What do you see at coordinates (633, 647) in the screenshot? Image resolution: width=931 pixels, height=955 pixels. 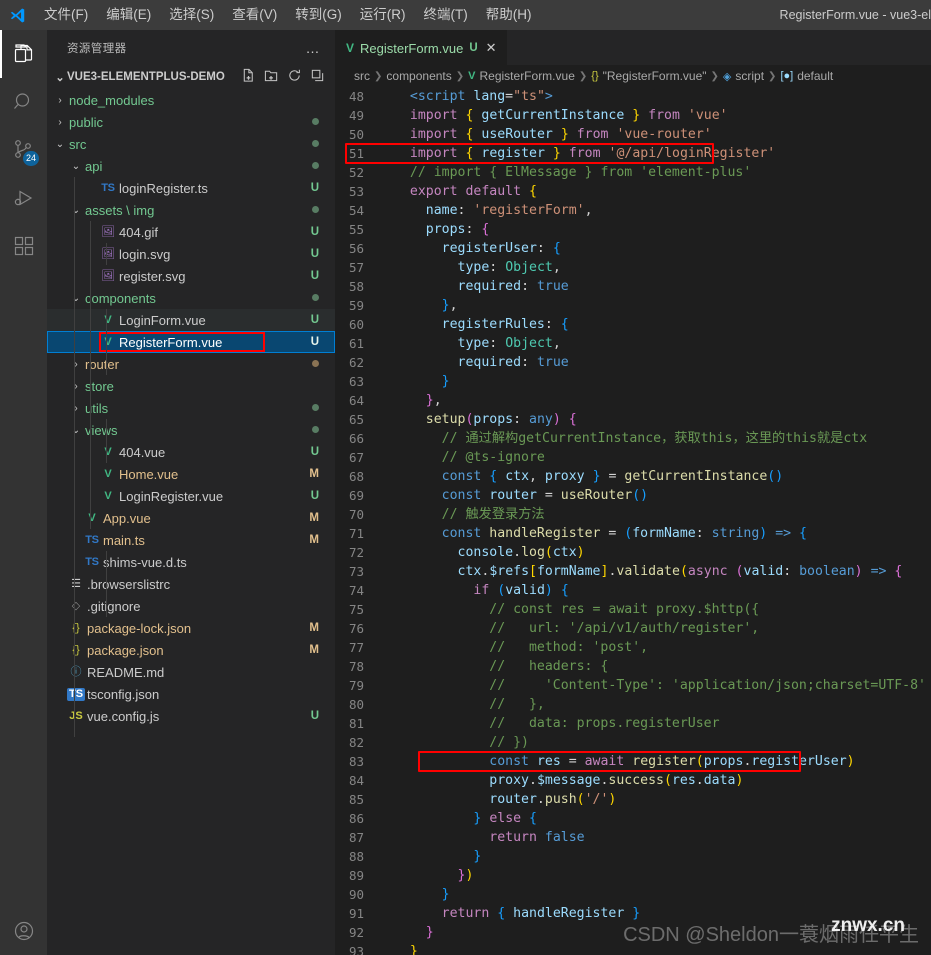 I see `code-line: 77 // method: 'post',` at bounding box center [633, 647].